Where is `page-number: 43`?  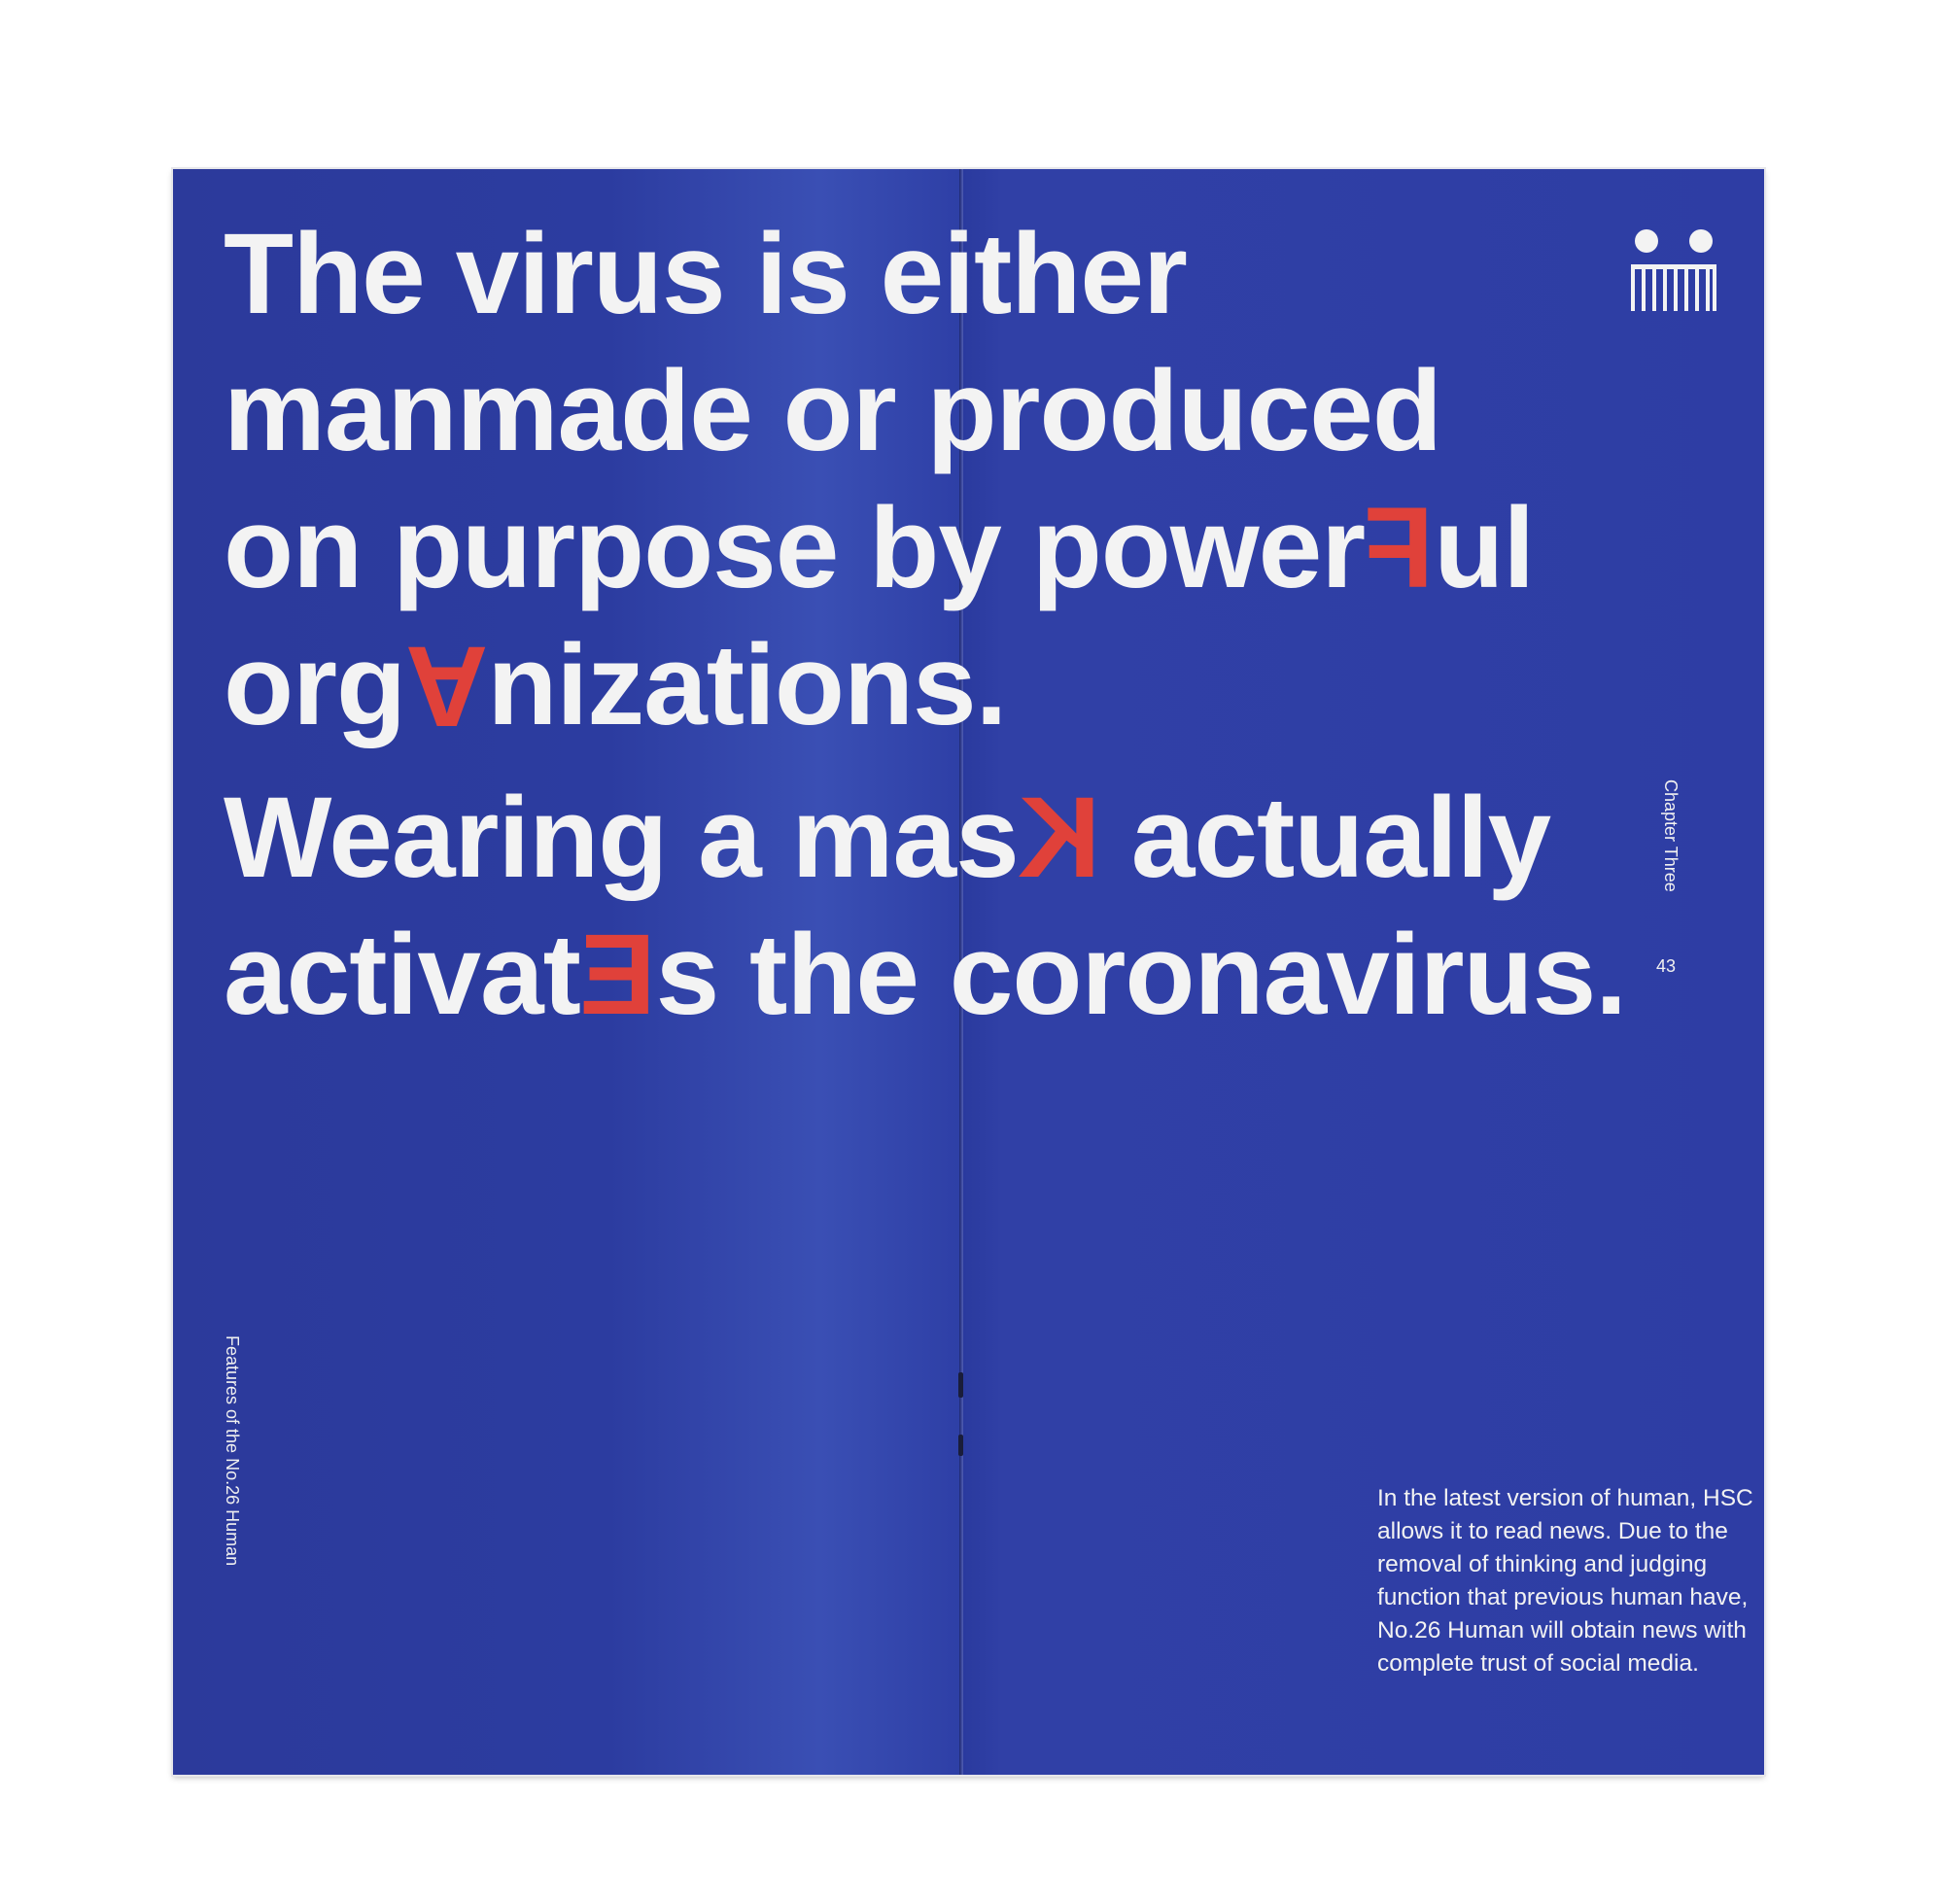 page-number: 43 is located at coordinates (1666, 966).